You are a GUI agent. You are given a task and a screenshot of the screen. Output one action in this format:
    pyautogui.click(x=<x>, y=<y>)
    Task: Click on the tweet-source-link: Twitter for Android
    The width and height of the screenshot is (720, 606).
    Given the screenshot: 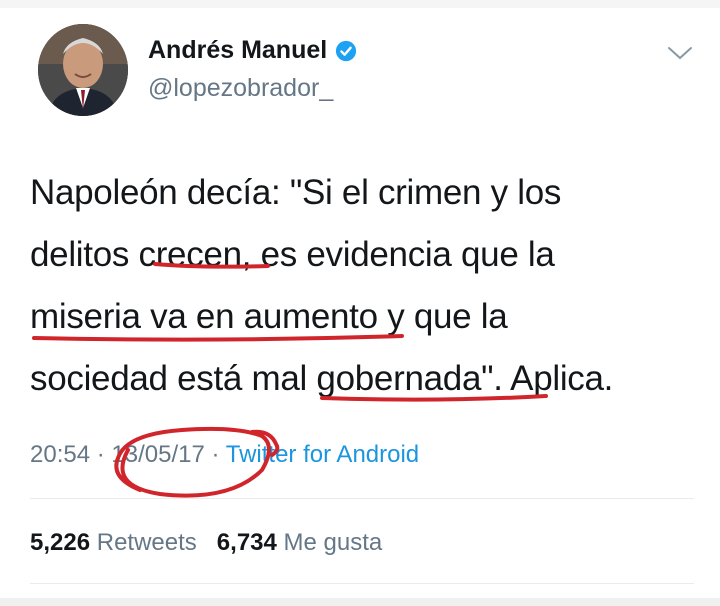 What is the action you would take?
    pyautogui.click(x=322, y=454)
    